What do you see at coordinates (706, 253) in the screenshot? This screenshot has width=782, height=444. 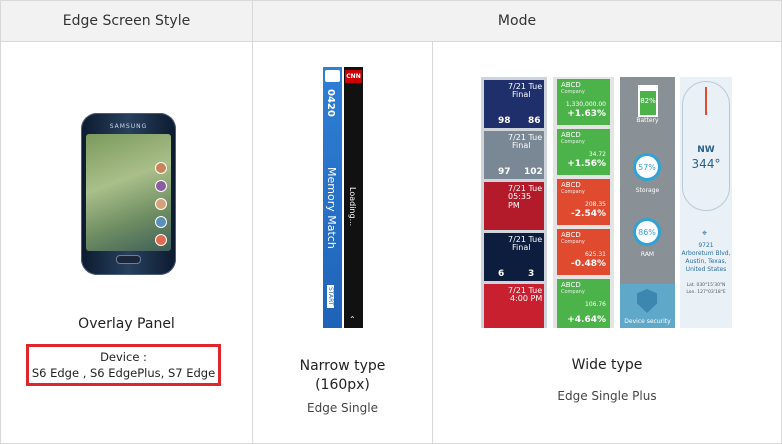 I see `address-line: Arboretum Blvd,` at bounding box center [706, 253].